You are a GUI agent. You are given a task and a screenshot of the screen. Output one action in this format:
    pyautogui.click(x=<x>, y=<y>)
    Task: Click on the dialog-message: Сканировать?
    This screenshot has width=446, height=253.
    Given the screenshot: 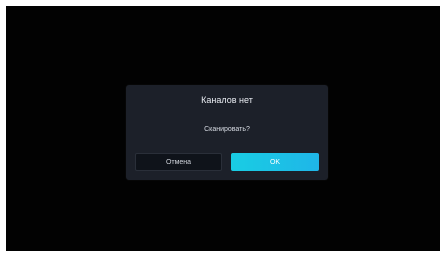 What is the action you would take?
    pyautogui.click(x=227, y=129)
    